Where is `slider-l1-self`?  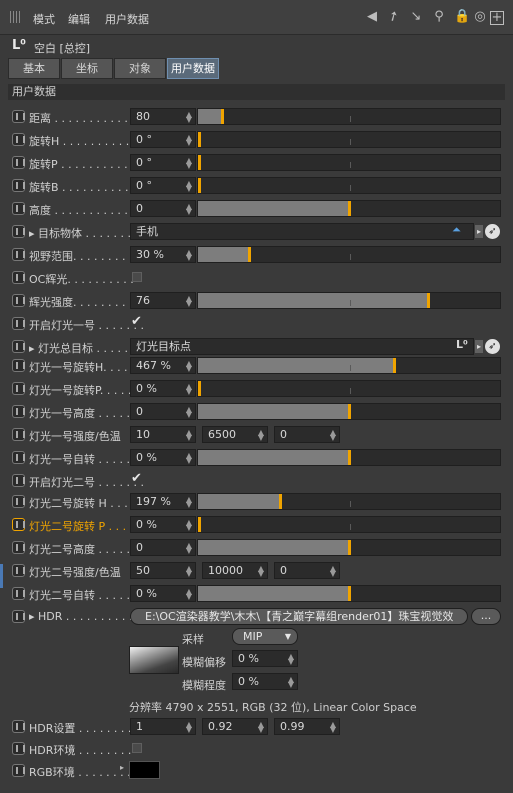 slider-l1-self is located at coordinates (349, 457).